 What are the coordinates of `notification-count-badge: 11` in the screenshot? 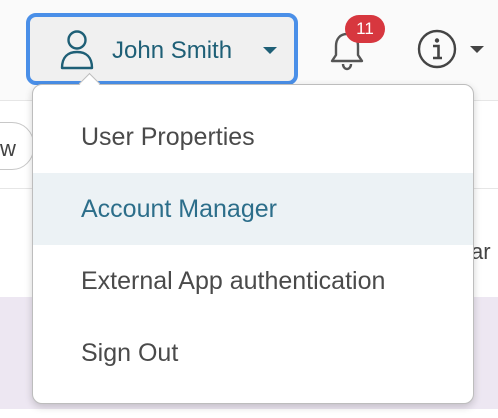 It's located at (365, 29).